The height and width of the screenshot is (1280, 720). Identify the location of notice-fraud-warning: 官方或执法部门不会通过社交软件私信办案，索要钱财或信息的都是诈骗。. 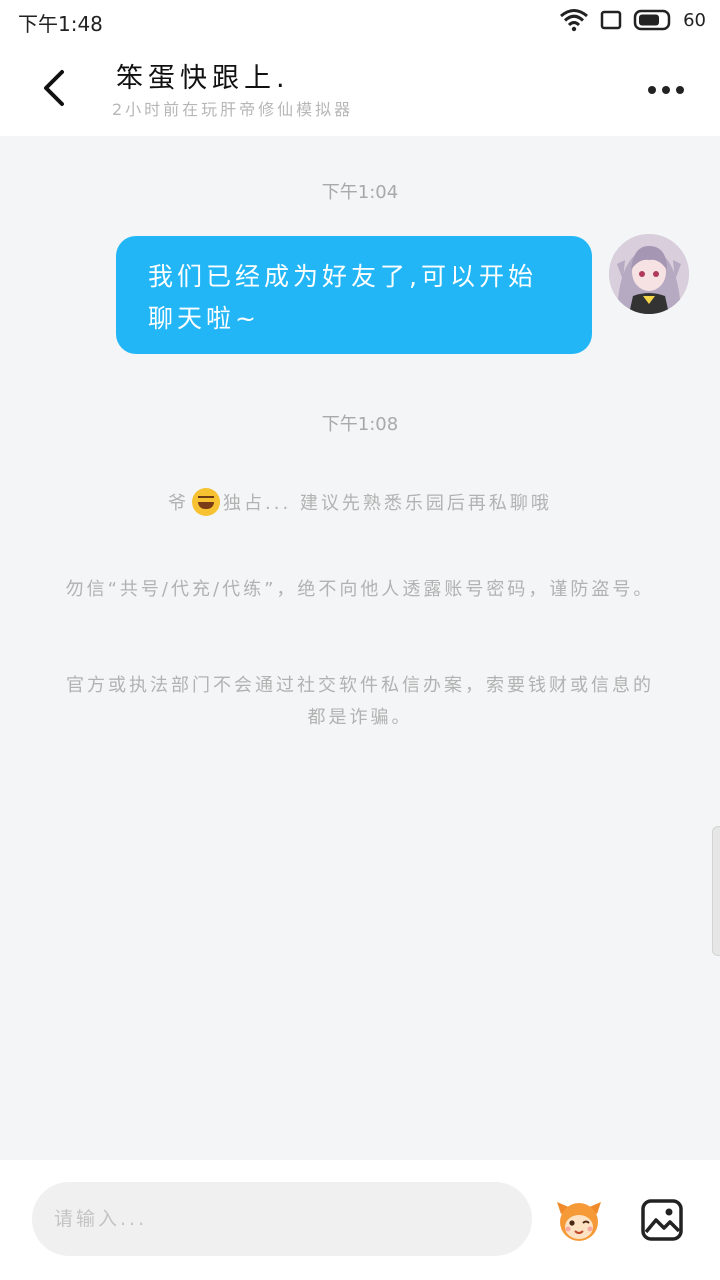
(360, 701).